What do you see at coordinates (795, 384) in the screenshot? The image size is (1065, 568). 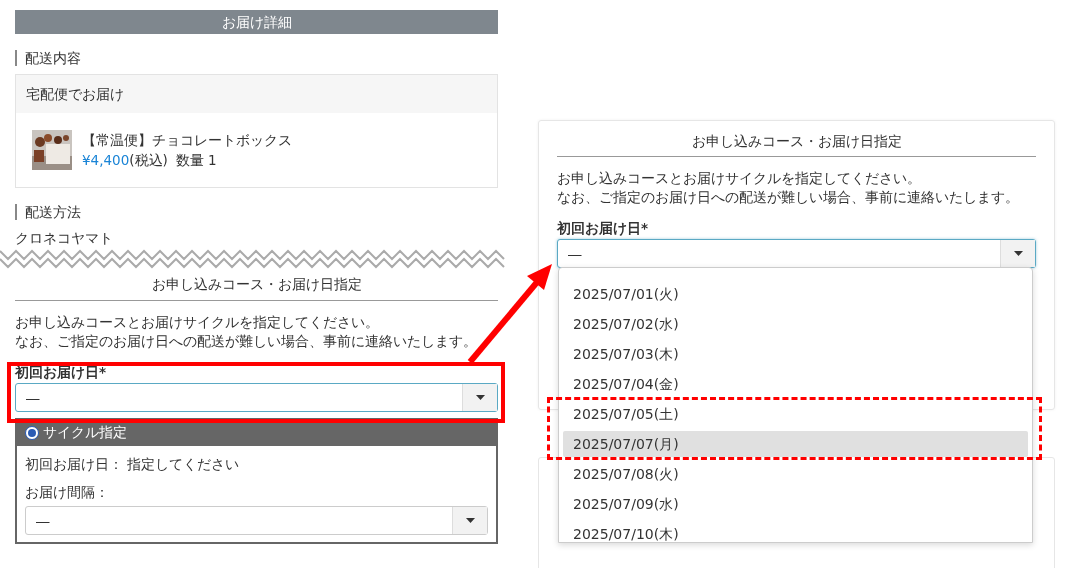 I see `dropdown-option: 2025/07/04(金)` at bounding box center [795, 384].